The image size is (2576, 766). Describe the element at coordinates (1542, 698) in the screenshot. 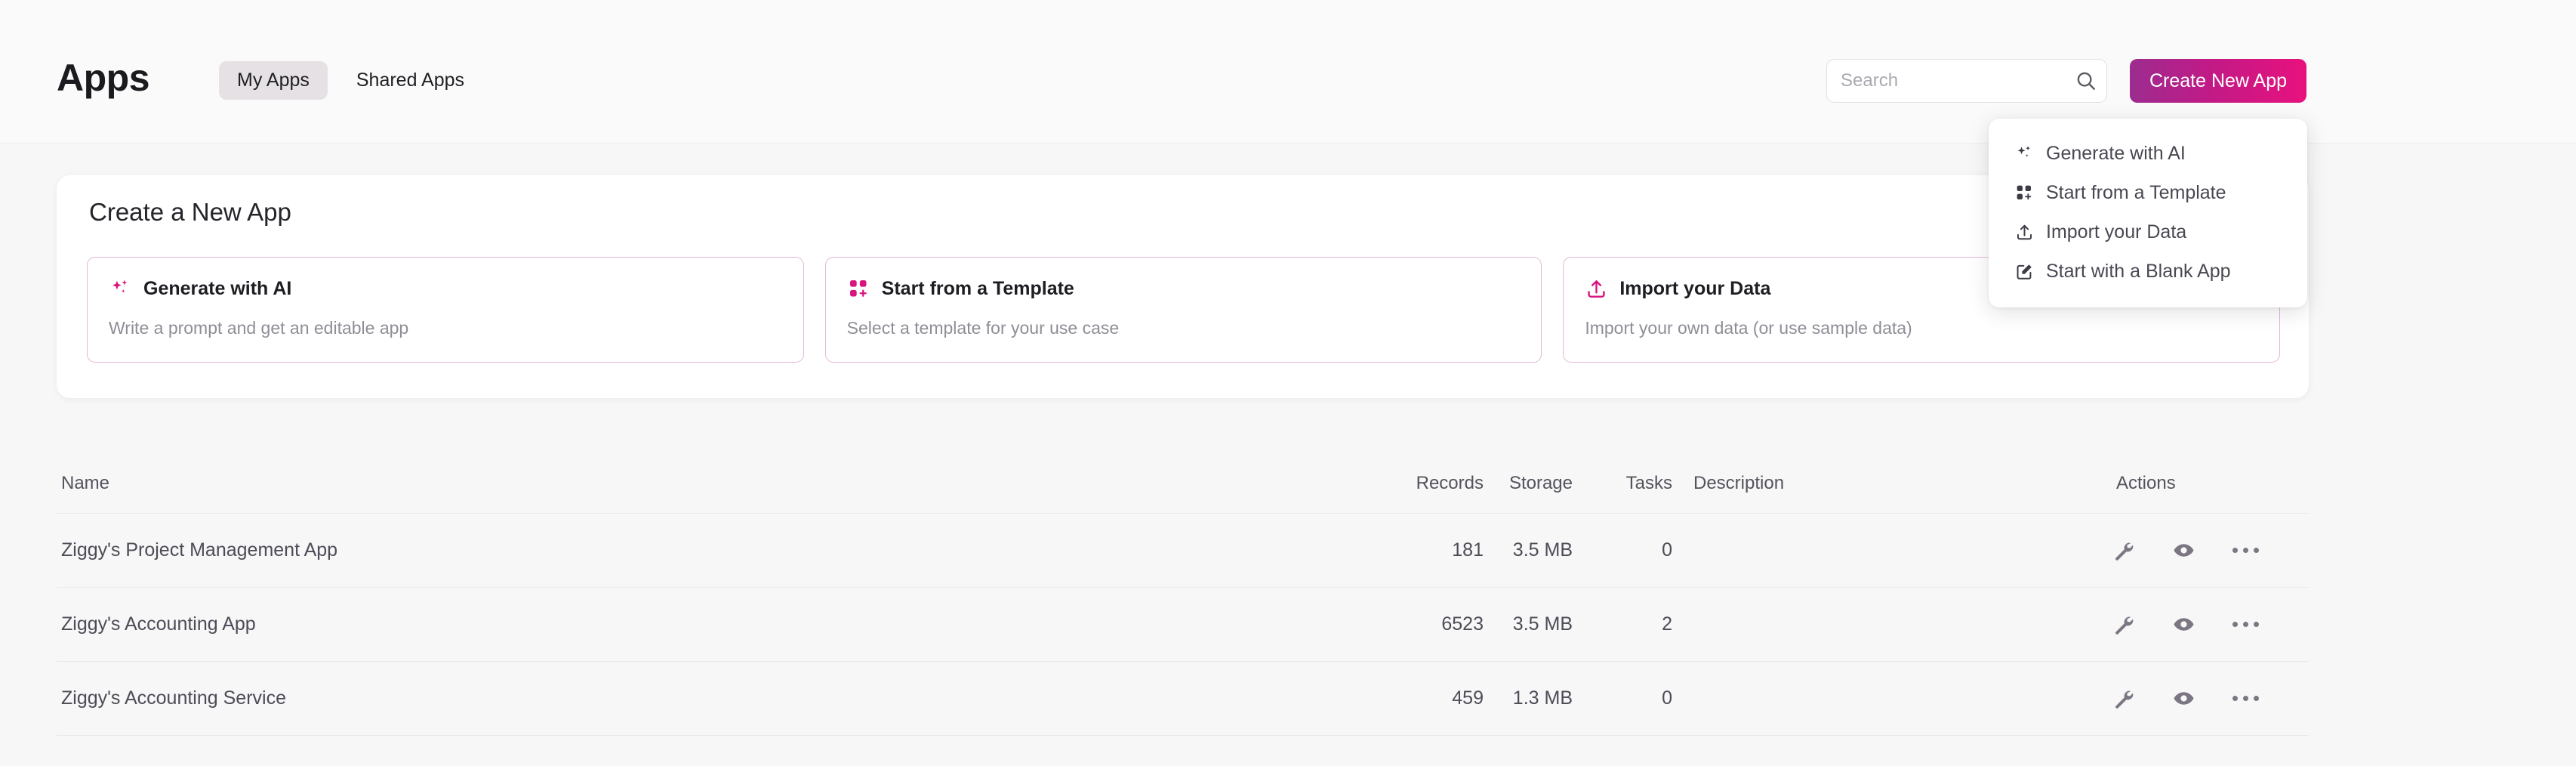

I see `cell-storage: 1.3 MB` at that location.